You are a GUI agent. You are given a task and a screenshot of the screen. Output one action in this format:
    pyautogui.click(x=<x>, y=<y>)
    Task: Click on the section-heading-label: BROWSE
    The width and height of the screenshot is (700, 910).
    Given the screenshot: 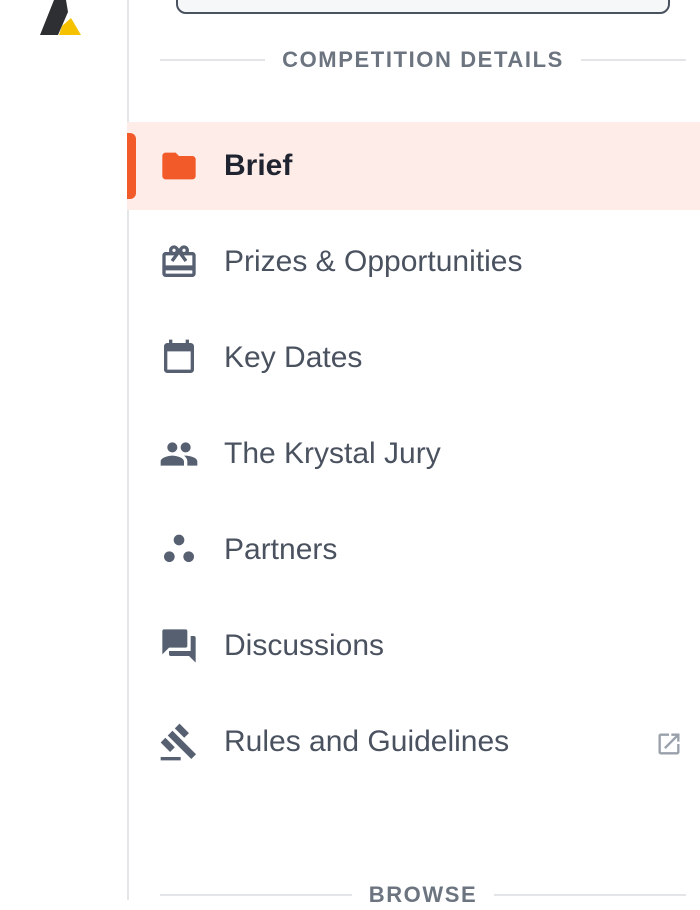 What is the action you would take?
    pyautogui.click(x=423, y=894)
    